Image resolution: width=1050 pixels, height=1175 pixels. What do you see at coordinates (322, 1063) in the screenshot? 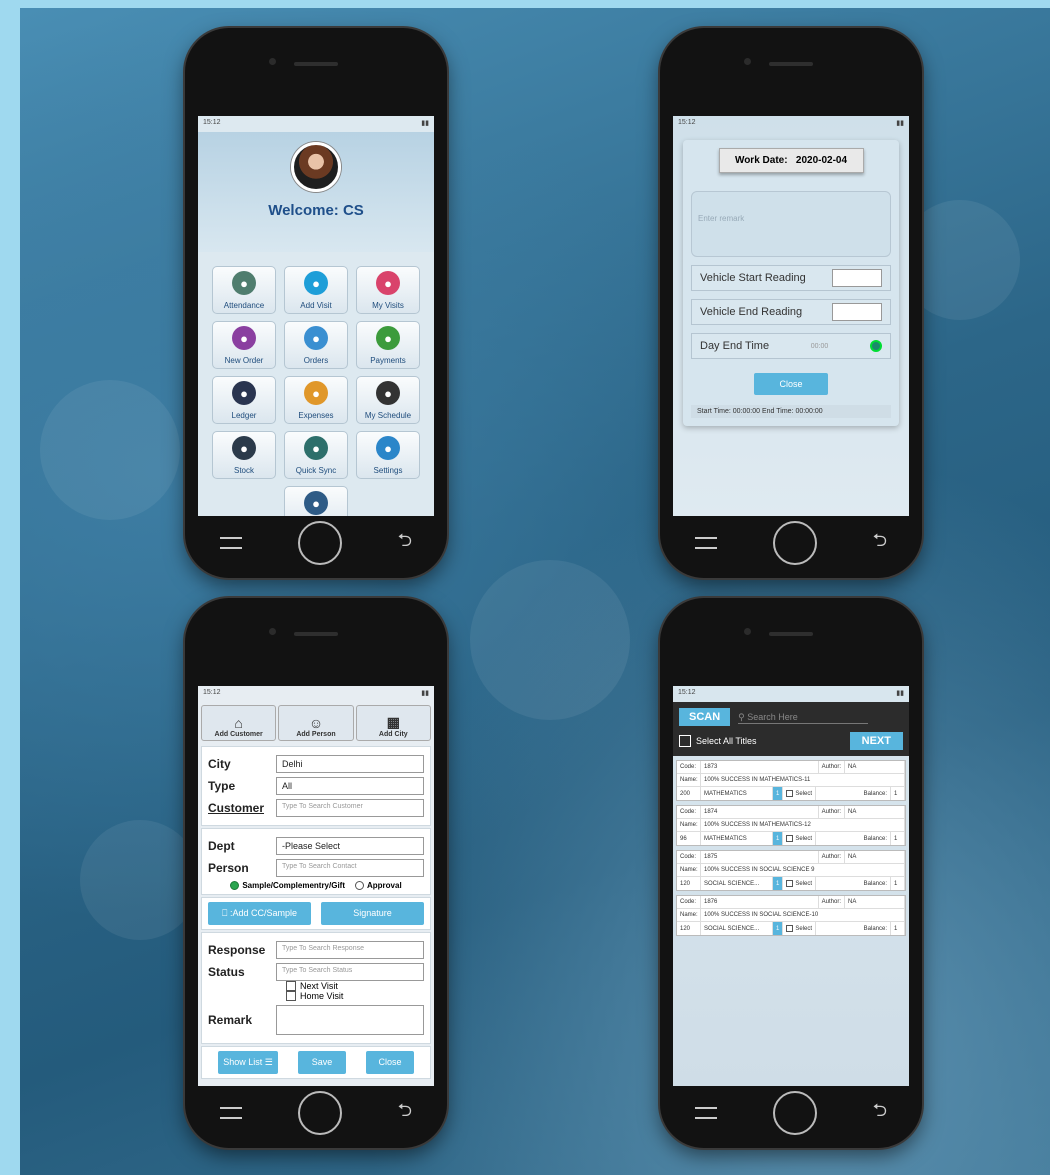
I see `save-button: Save` at bounding box center [322, 1063].